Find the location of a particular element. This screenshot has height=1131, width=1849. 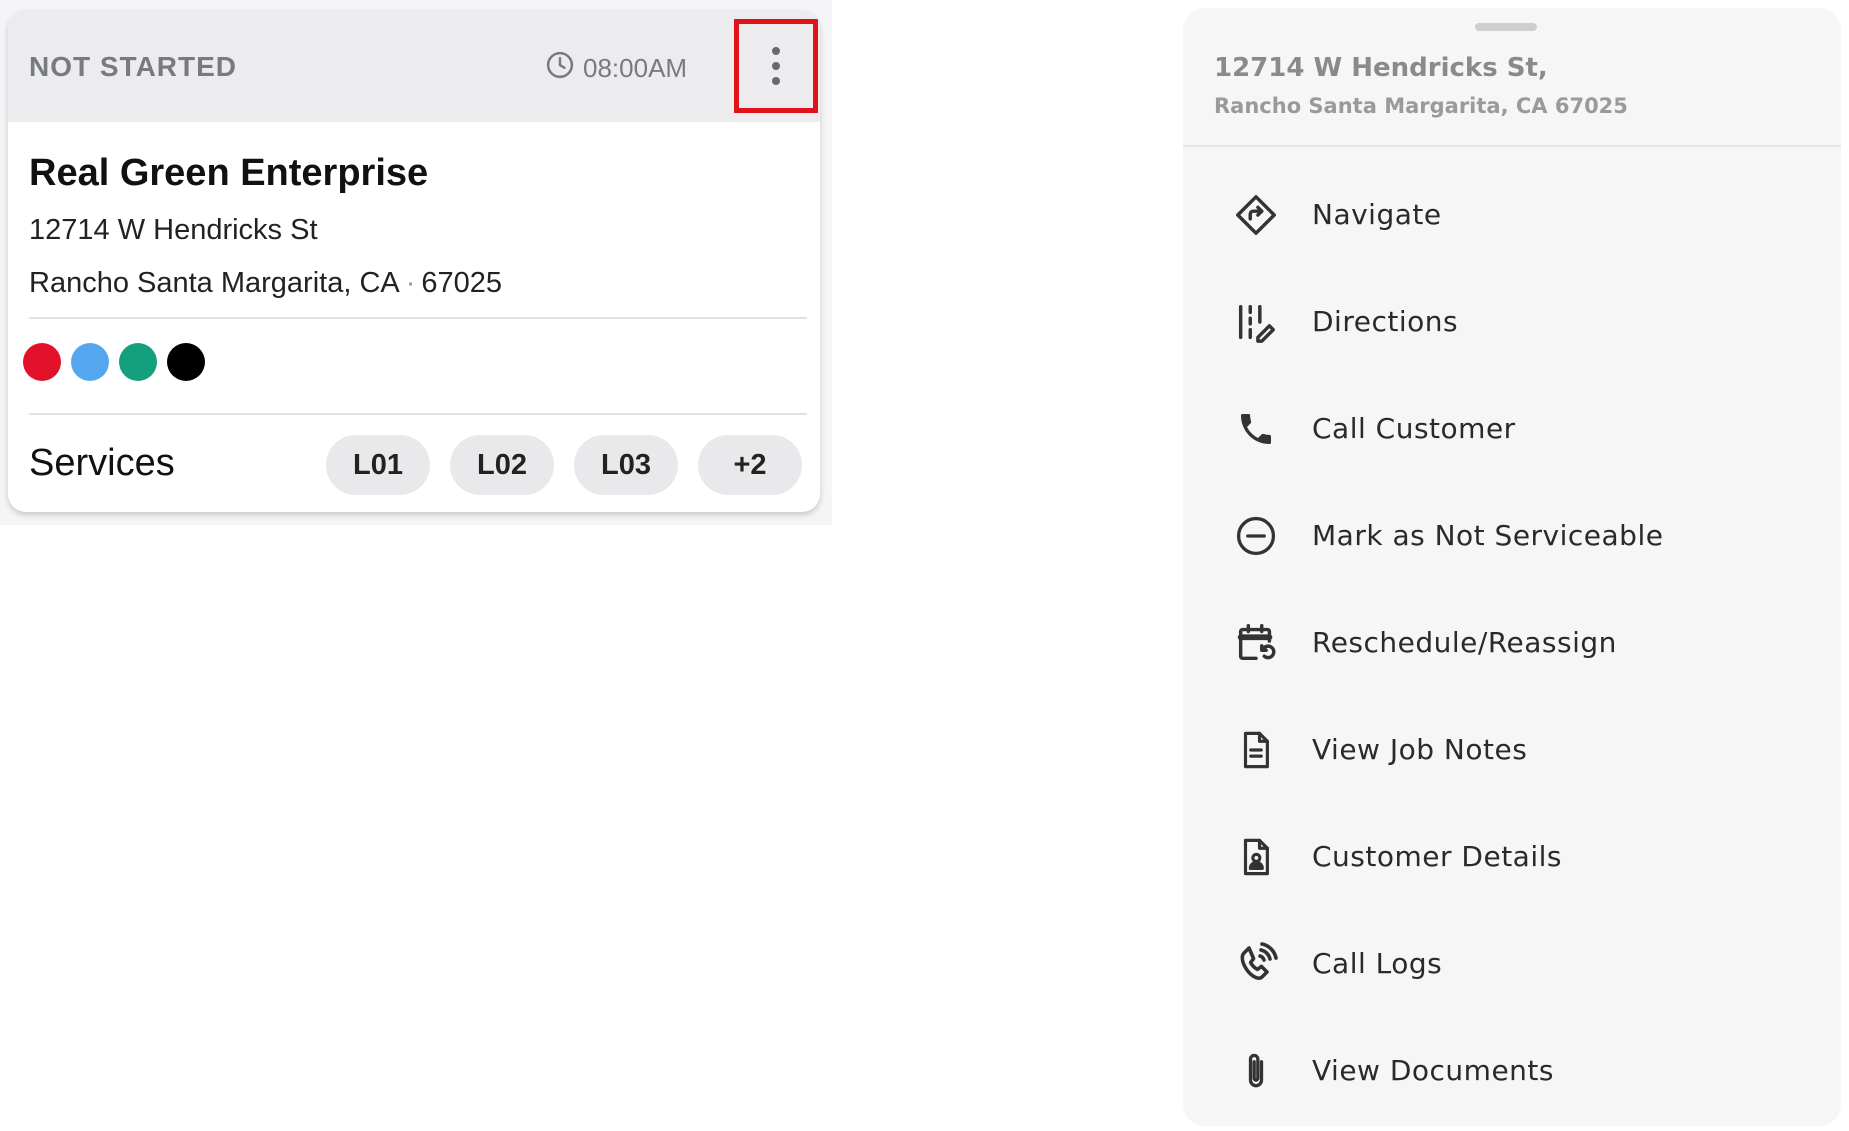

action-call-customer: Call Customer is located at coordinates (1512, 428).